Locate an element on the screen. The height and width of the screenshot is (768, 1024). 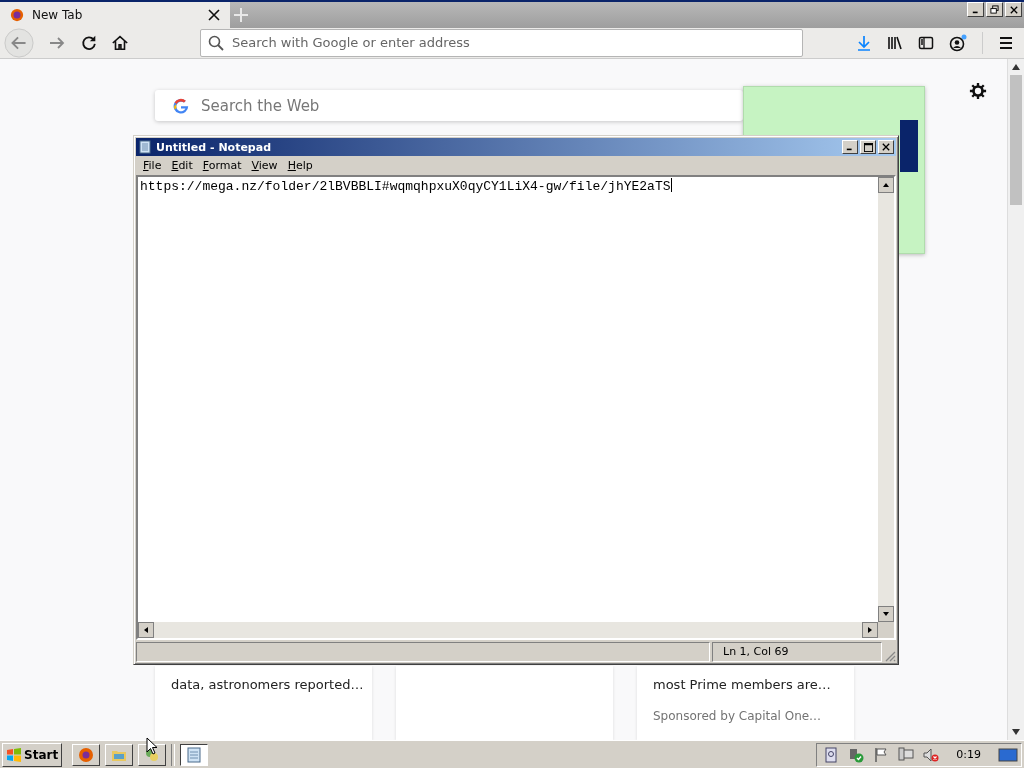
clock: 0:19 is located at coordinates (968, 754).